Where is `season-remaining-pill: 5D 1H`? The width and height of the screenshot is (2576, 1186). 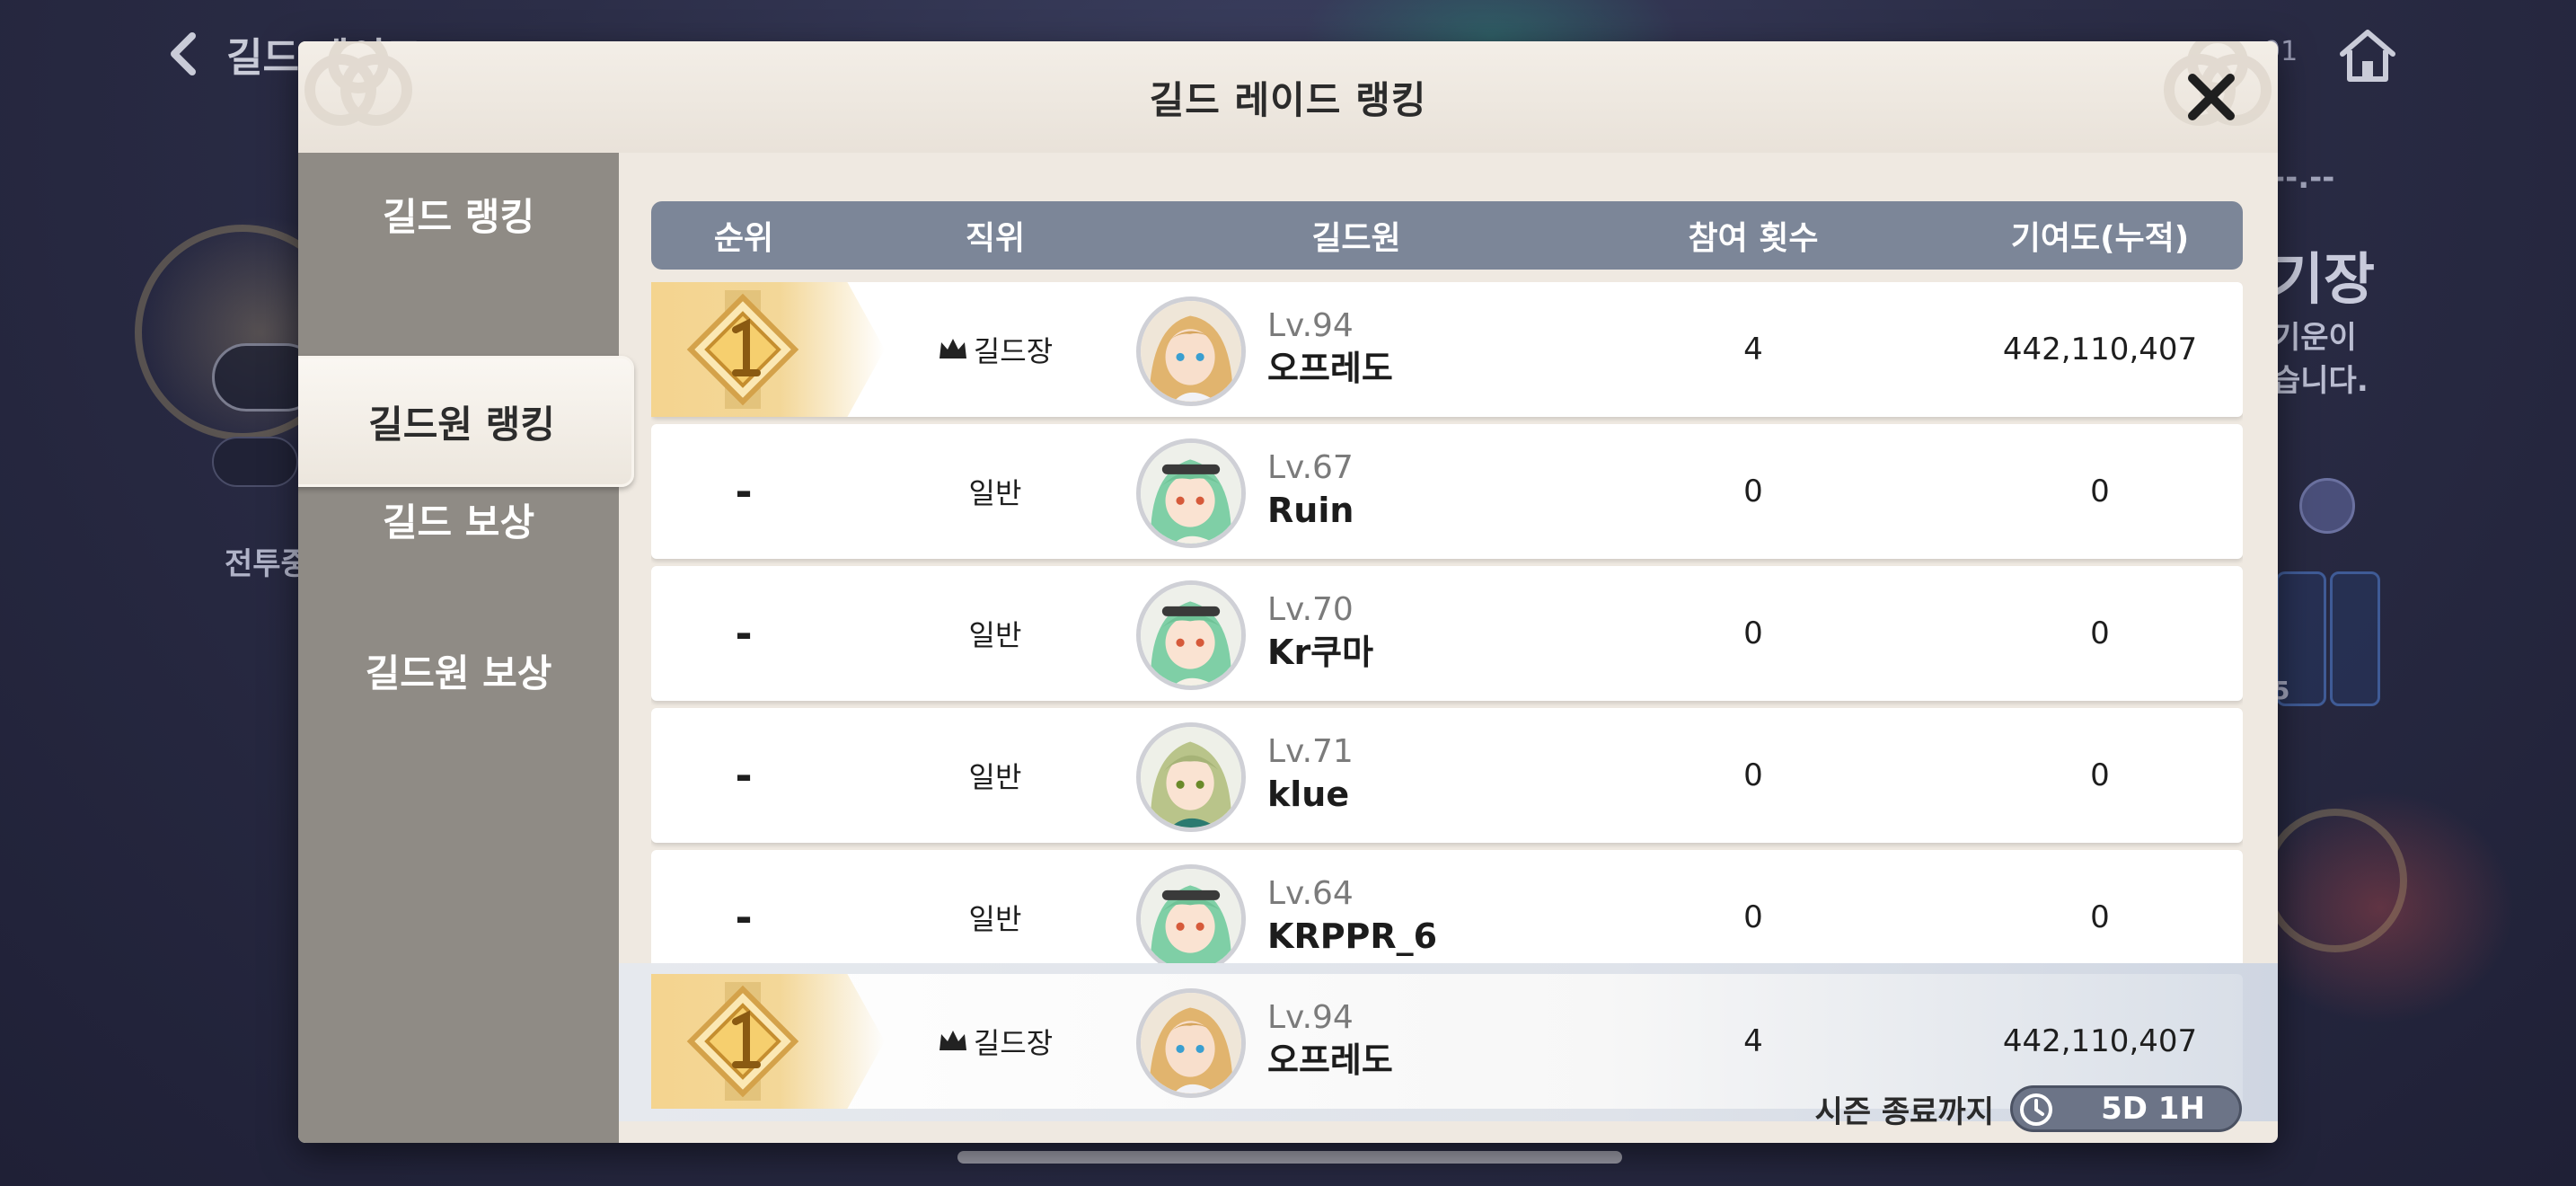
season-remaining-pill: 5D 1H is located at coordinates (2126, 1108).